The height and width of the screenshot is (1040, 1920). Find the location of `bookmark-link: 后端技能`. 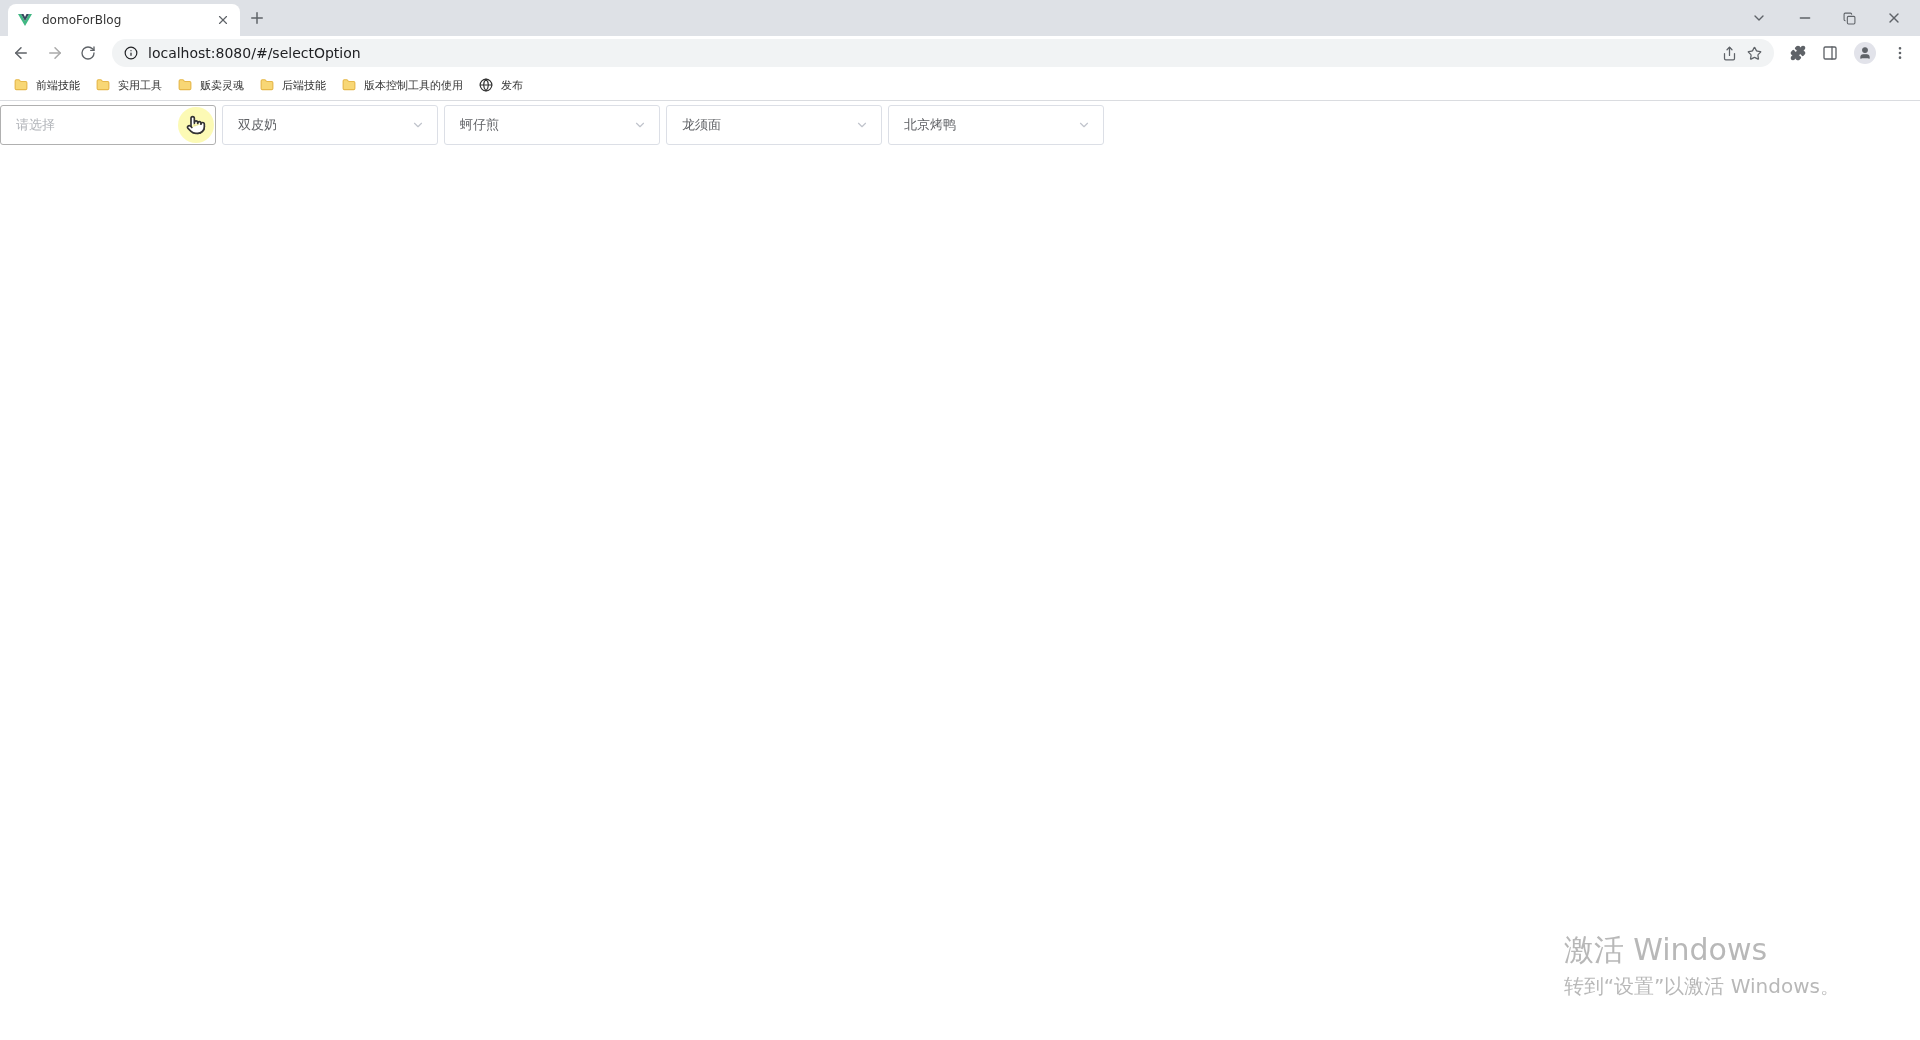

bookmark-link: 后端技能 is located at coordinates (293, 85).